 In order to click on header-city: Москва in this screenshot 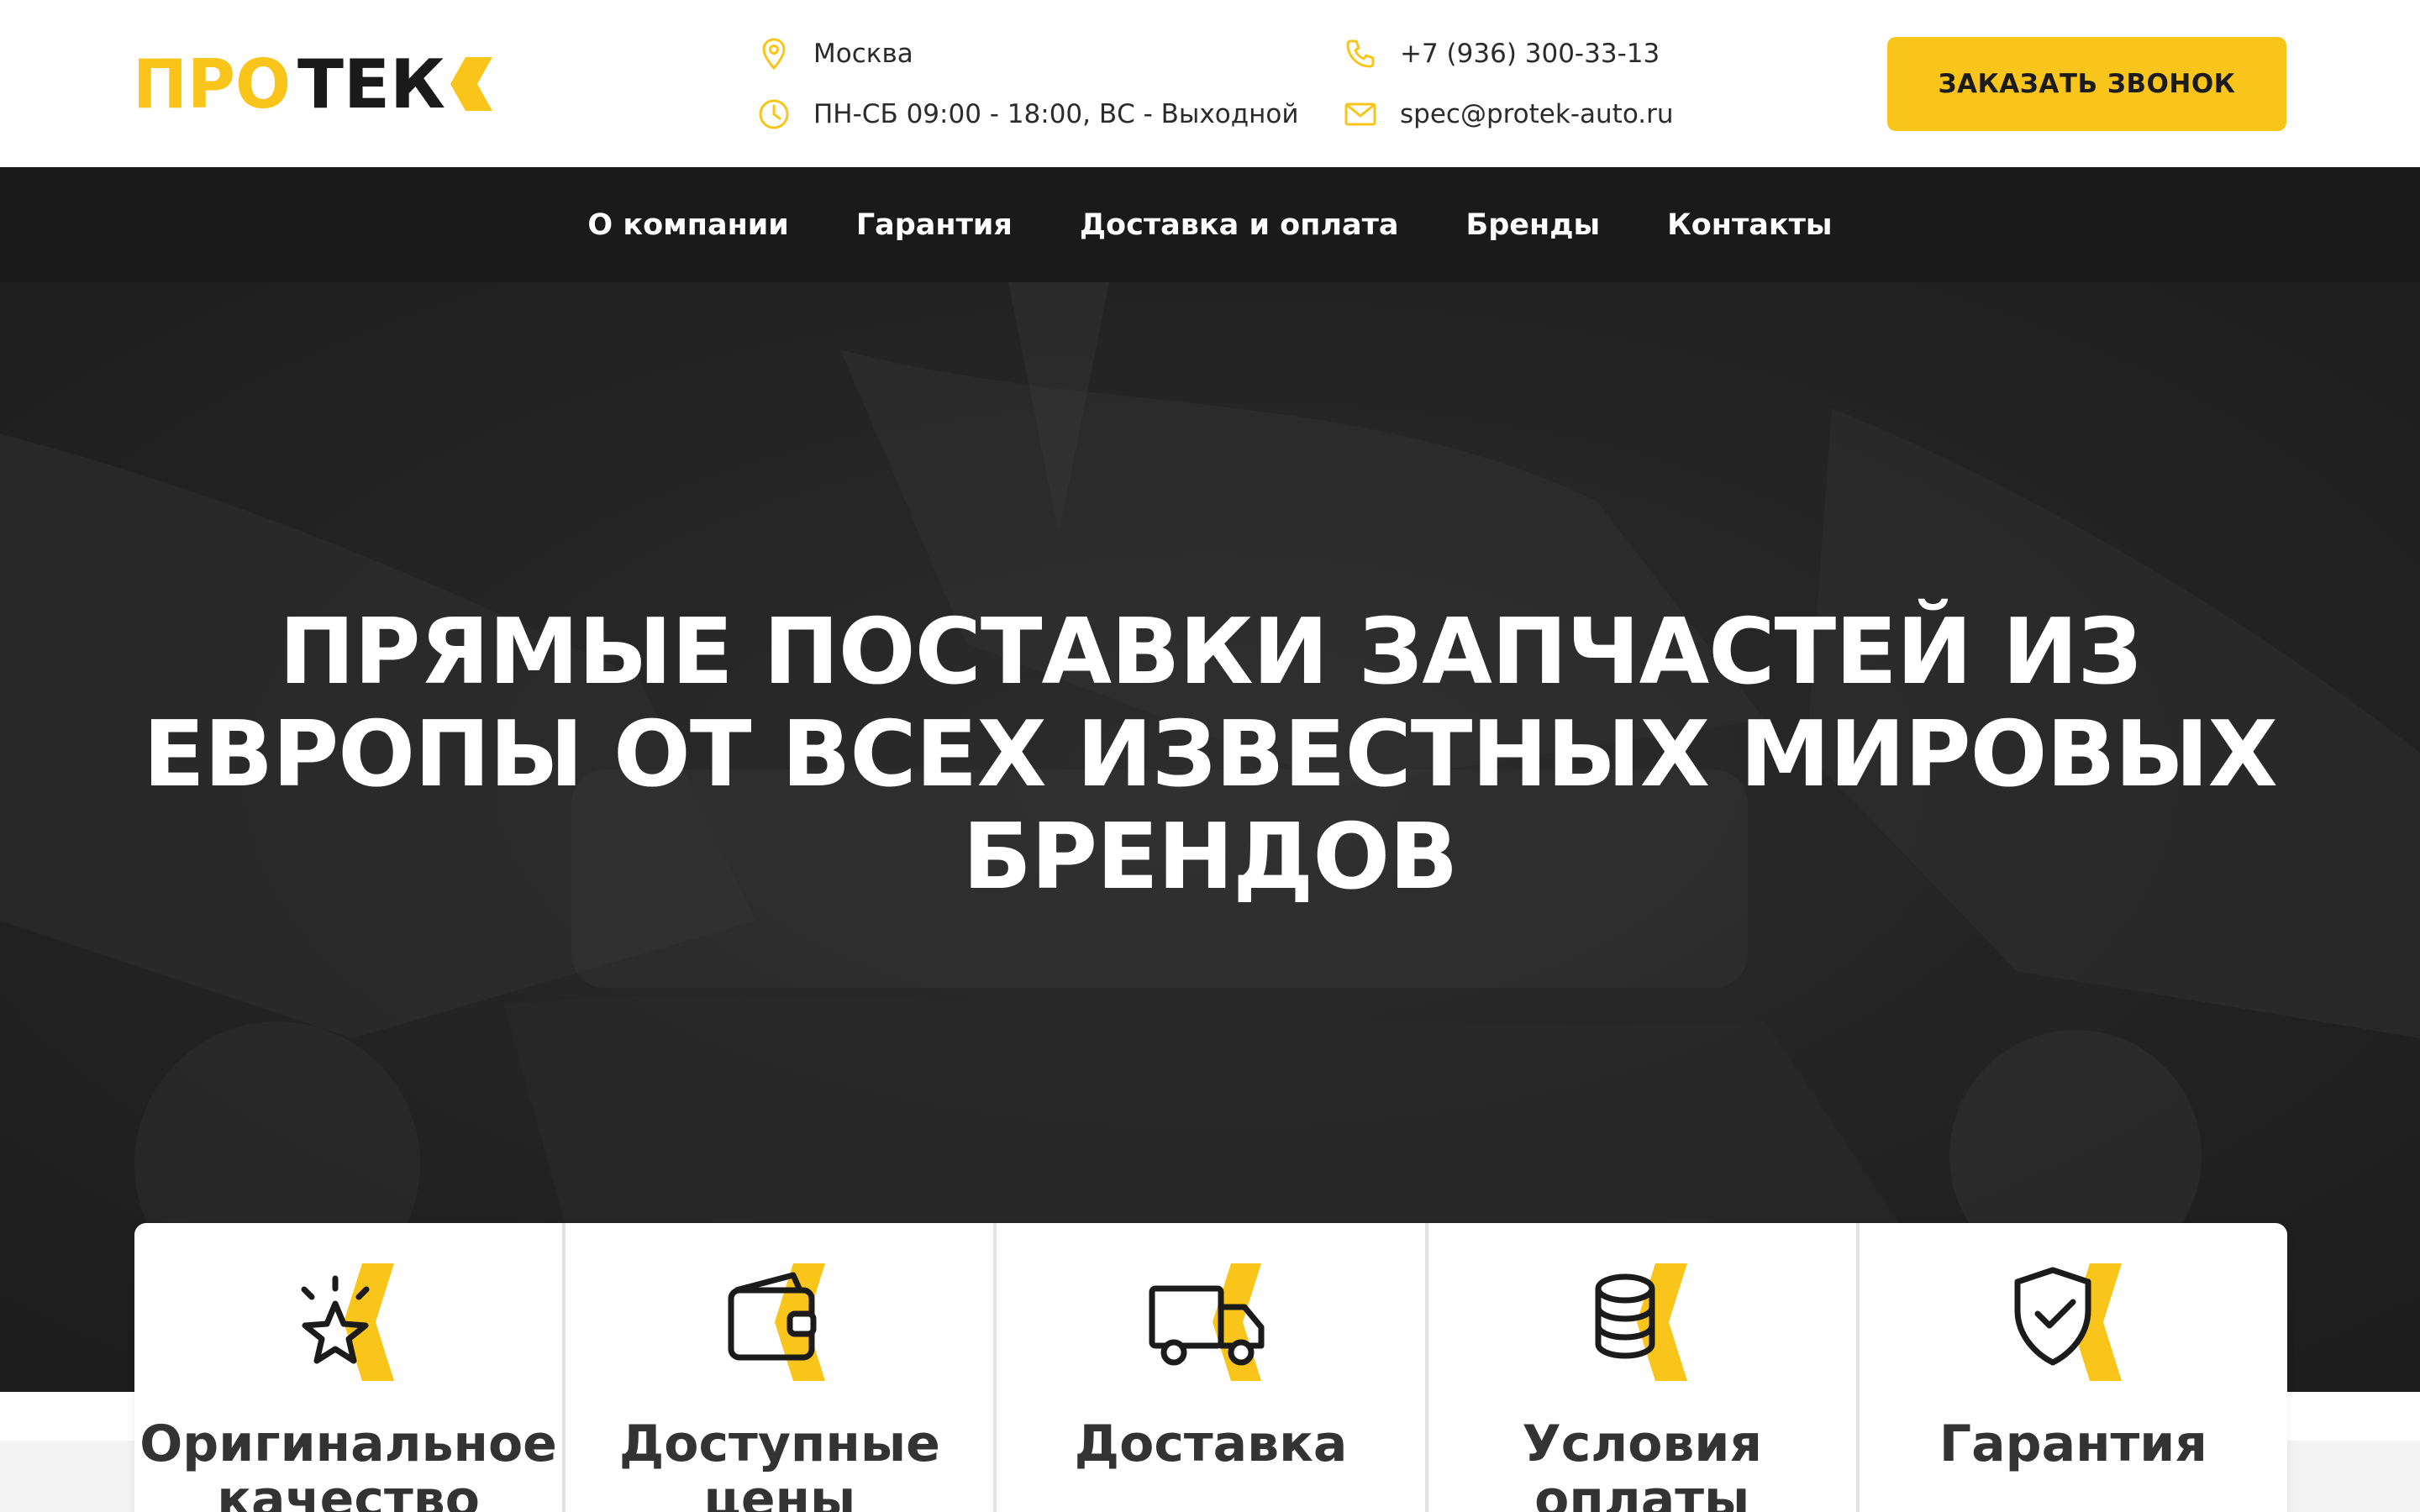, I will do `click(834, 54)`.